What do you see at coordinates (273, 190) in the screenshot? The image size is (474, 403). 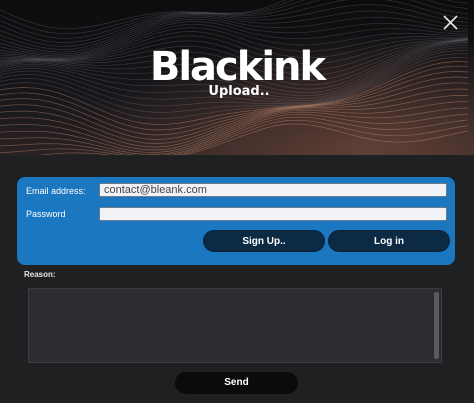 I see `email-field` at bounding box center [273, 190].